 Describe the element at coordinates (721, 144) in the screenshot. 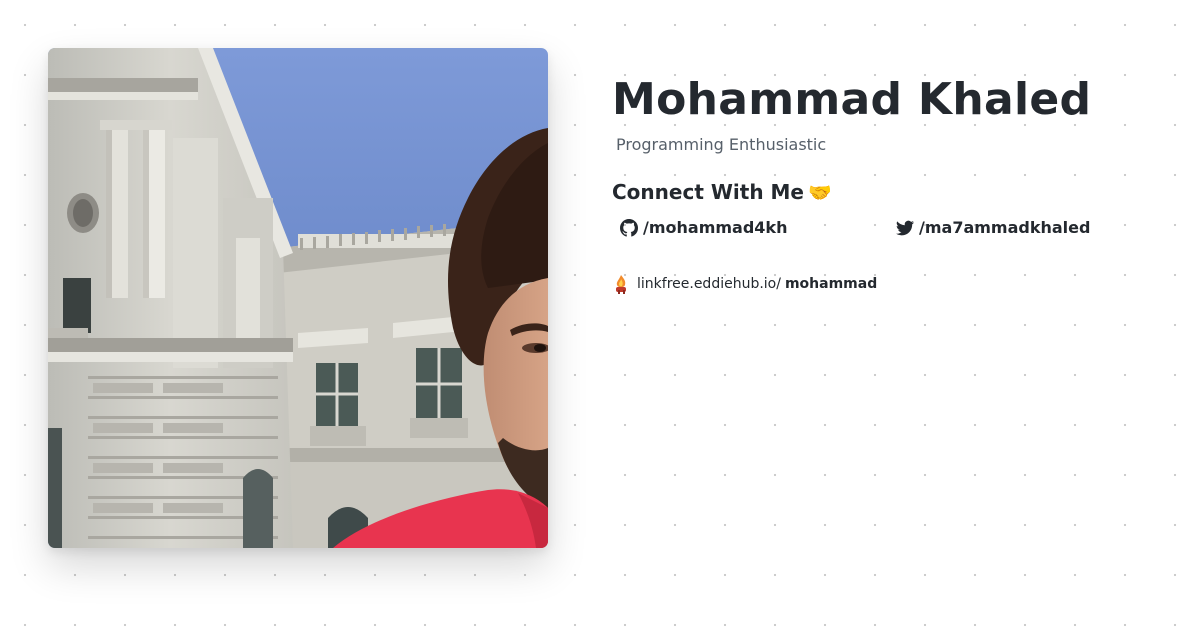

I see `profile-tagline: Programming Enthusiastic` at that location.